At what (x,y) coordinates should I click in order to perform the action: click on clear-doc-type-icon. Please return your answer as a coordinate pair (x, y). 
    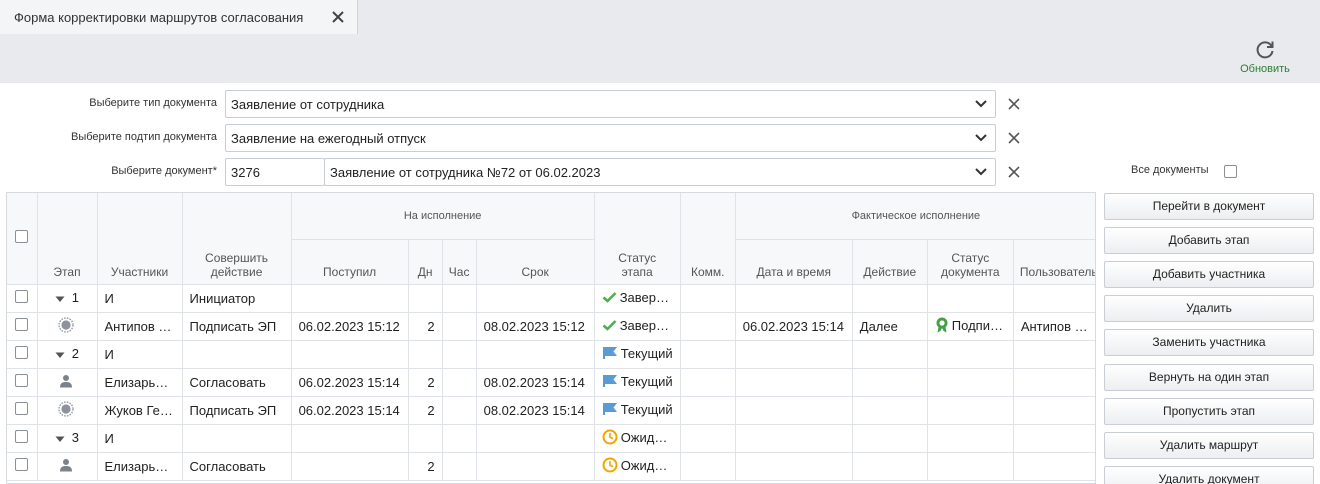
    Looking at the image, I should click on (1014, 104).